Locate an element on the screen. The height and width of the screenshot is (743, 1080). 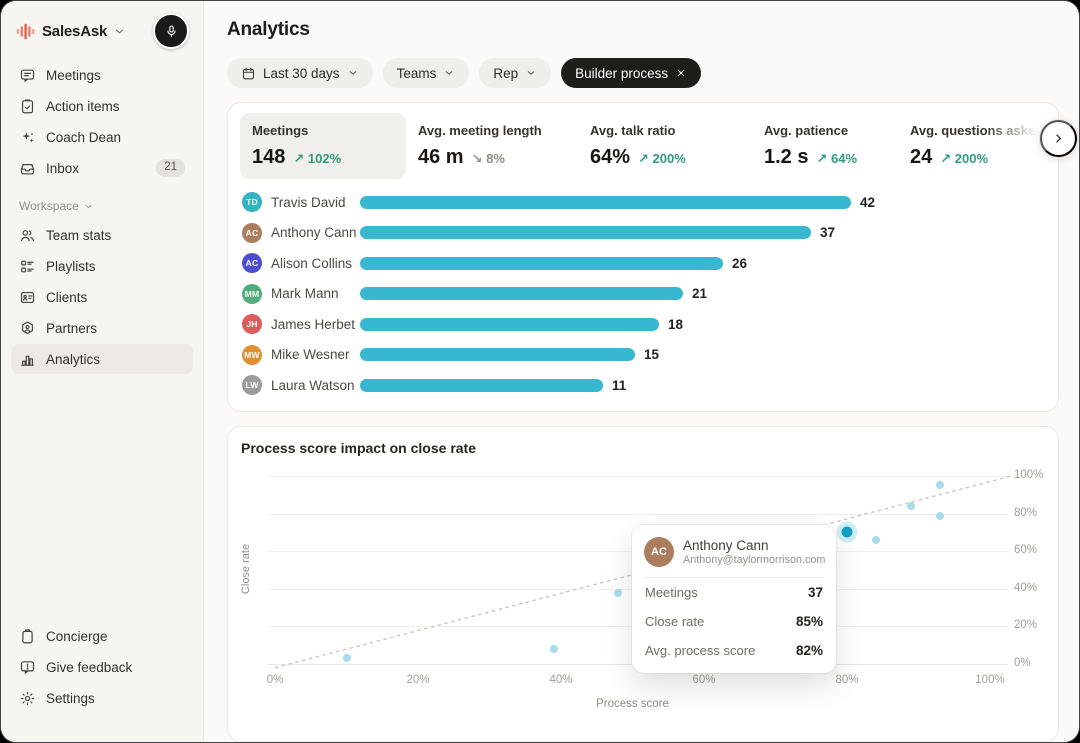
filter-chip-label: Builder process is located at coordinates (622, 73).